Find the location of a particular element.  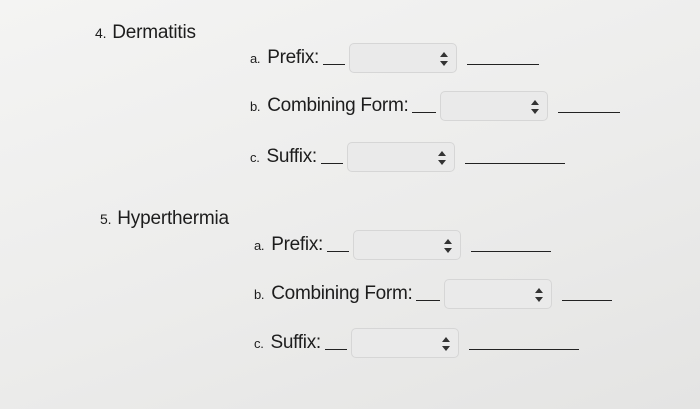

q5-prefix-select is located at coordinates (407, 245).